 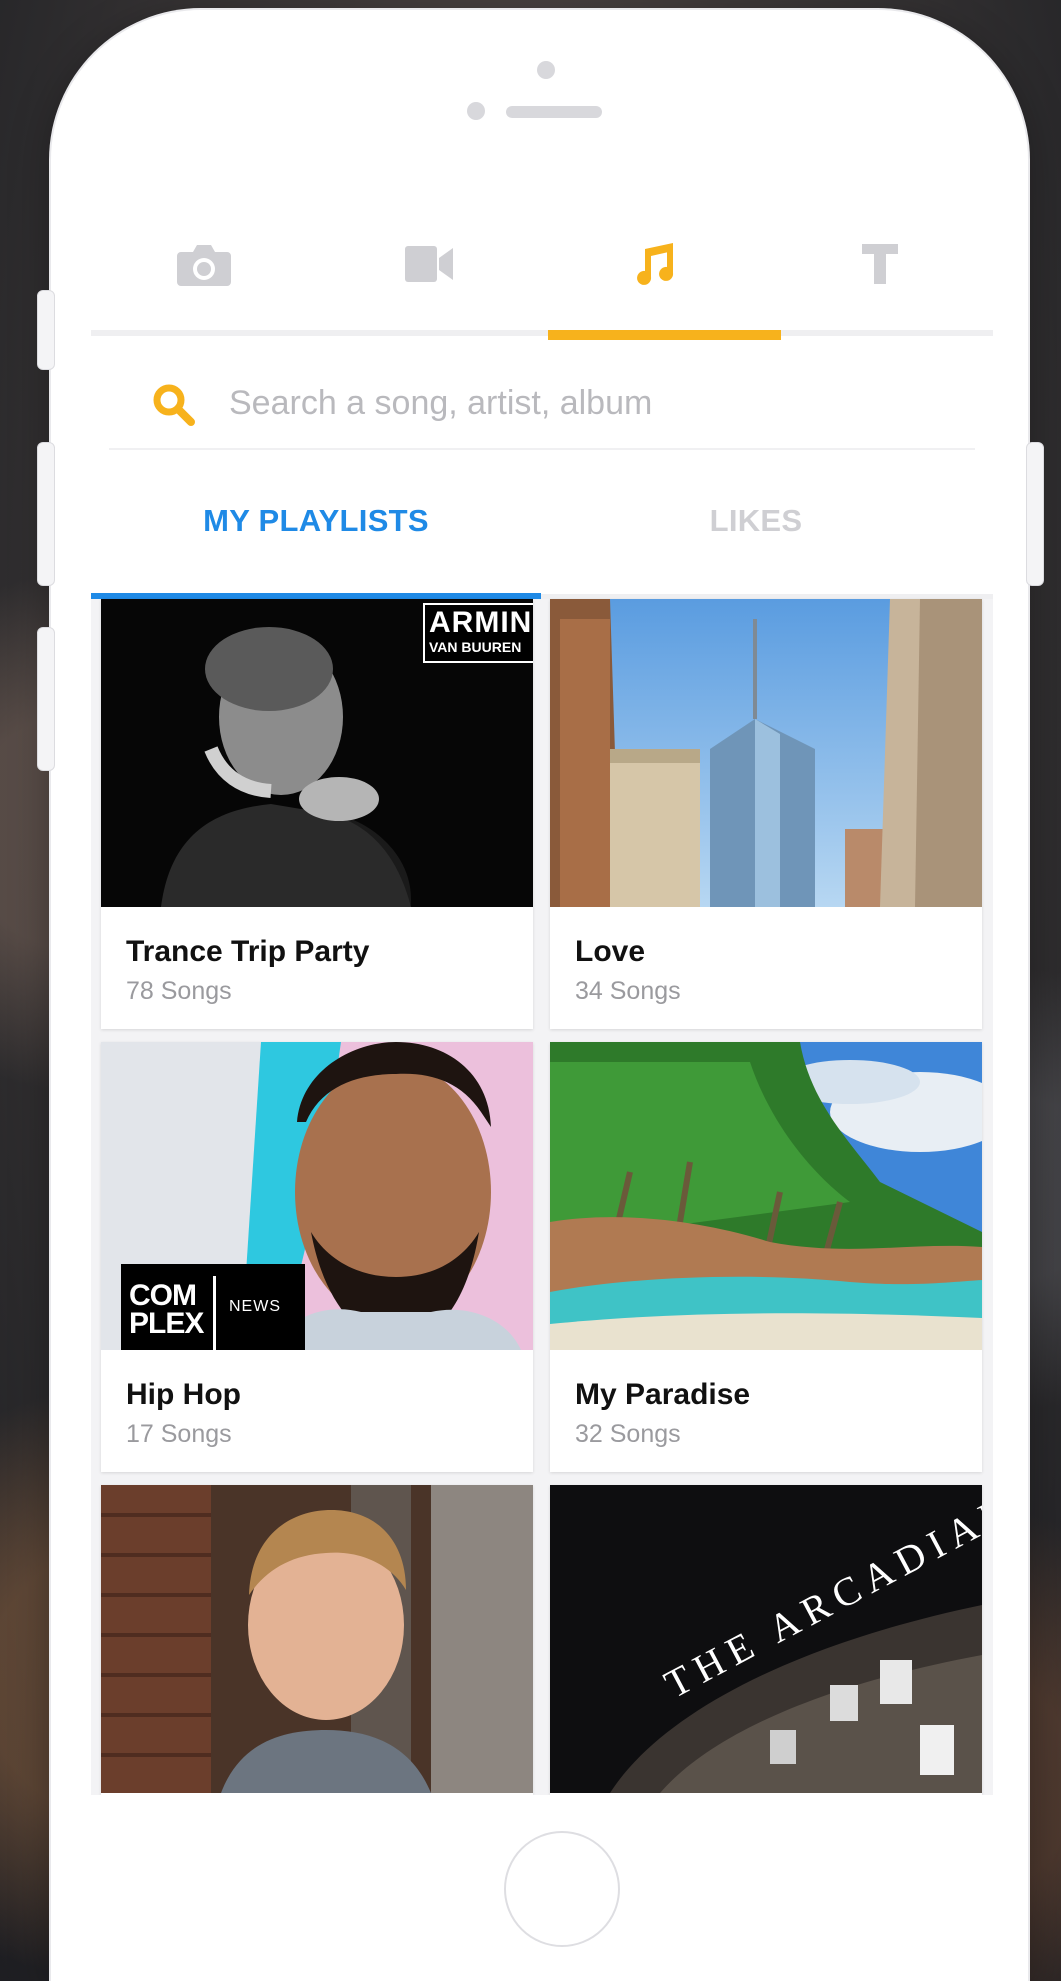 What do you see at coordinates (317, 1196) in the screenshot?
I see `playlist-cover-image: COM PLEX NEWS` at bounding box center [317, 1196].